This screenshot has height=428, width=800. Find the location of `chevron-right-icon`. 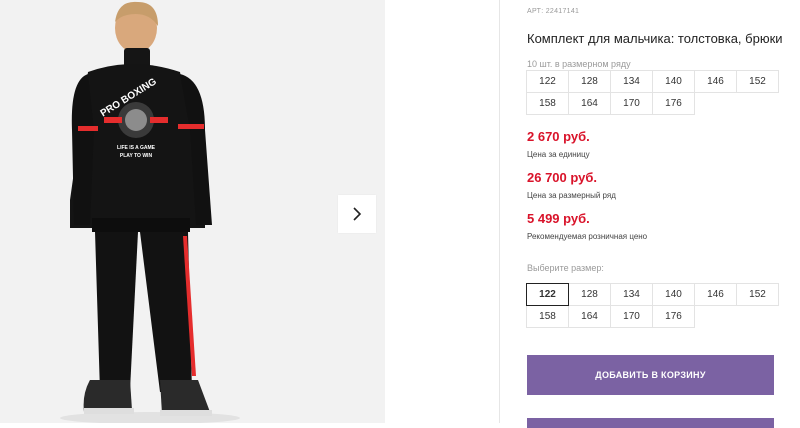

chevron-right-icon is located at coordinates (357, 214).